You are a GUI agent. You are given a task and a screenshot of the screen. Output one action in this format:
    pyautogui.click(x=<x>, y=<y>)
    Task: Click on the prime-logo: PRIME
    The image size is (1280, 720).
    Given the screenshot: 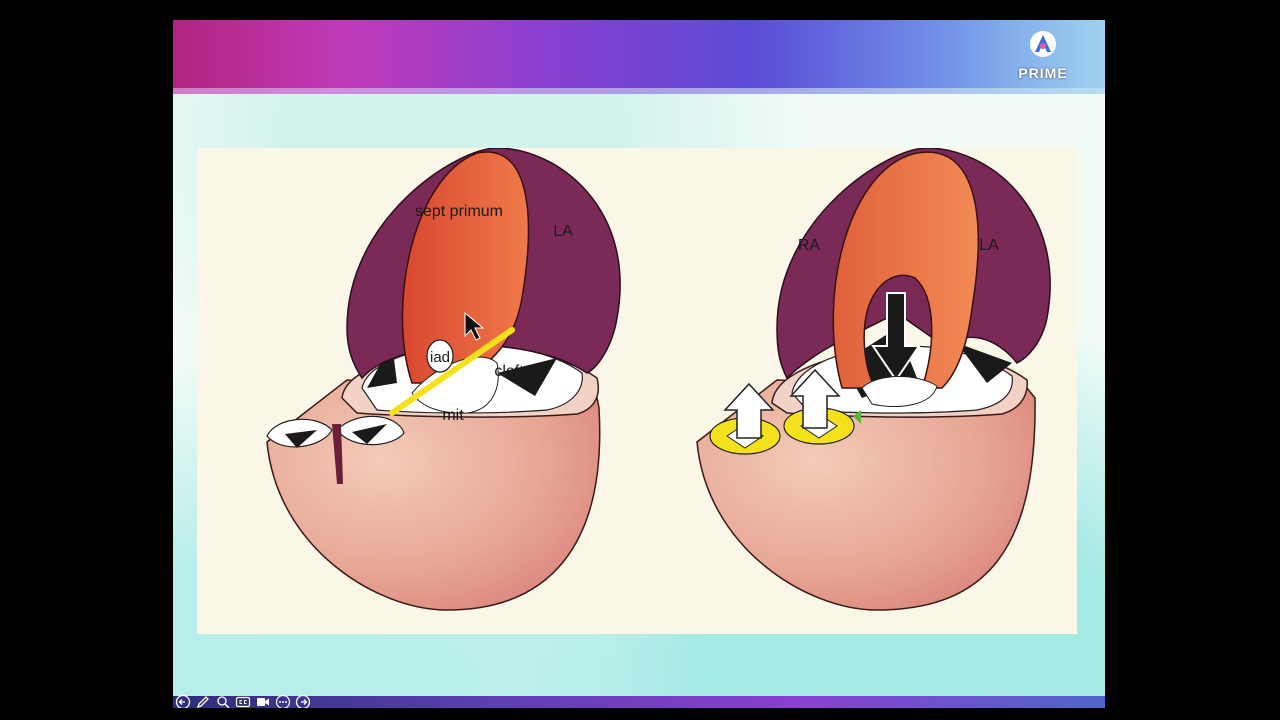 What is the action you would take?
    pyautogui.click(x=1043, y=58)
    